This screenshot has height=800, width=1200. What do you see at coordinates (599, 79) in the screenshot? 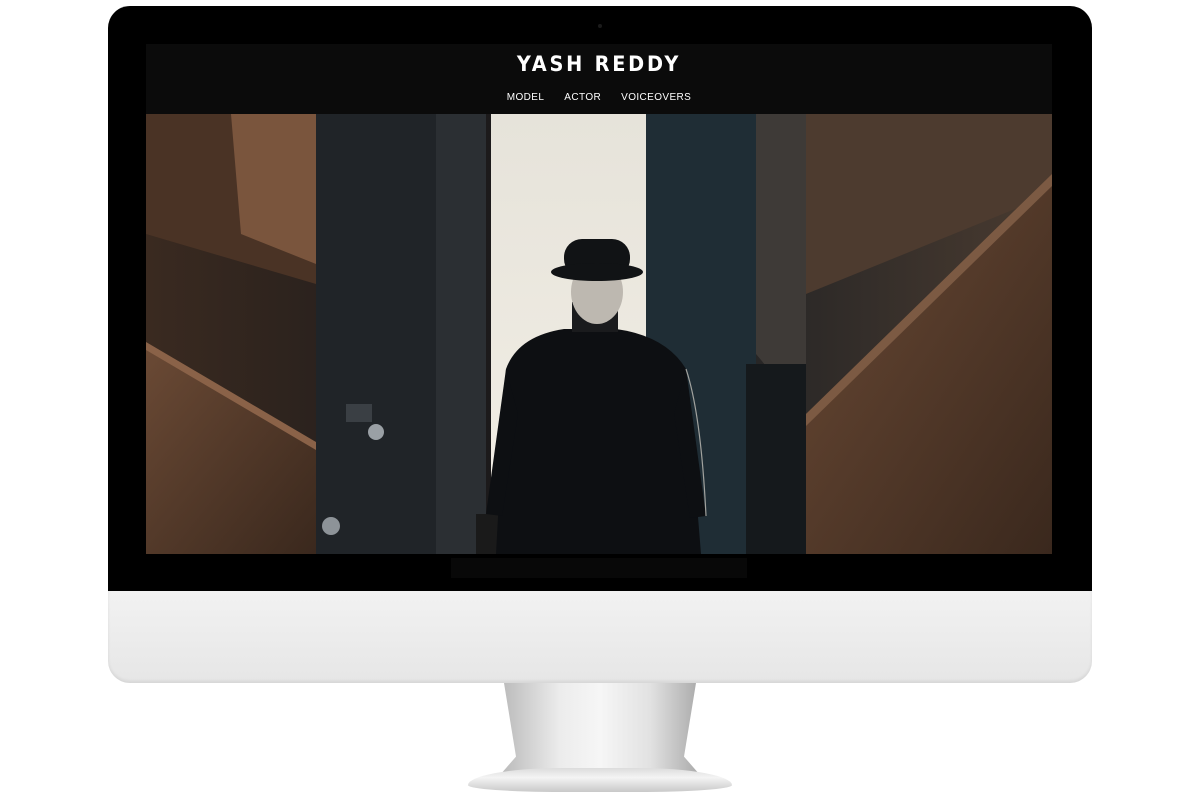
I see `site-header: YASH REDDY MODEL ACTOR VOICEOVERS` at bounding box center [599, 79].